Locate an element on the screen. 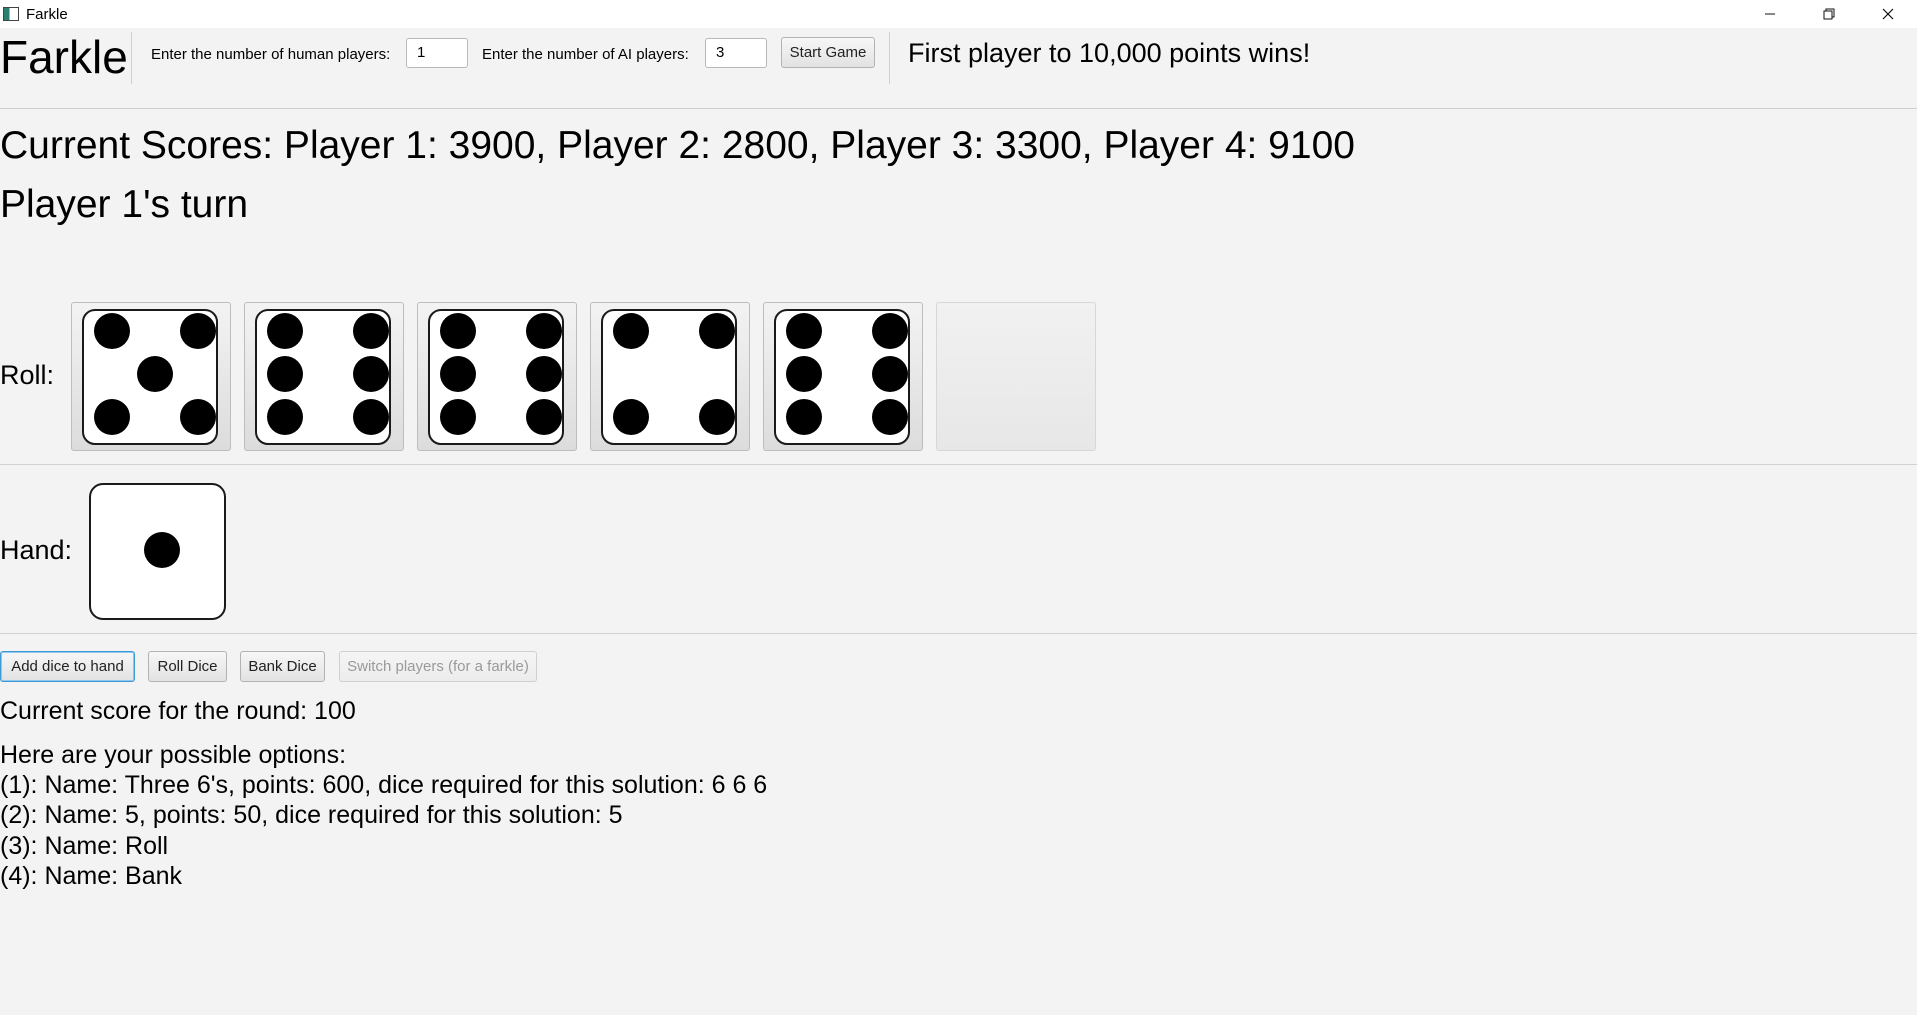 This screenshot has height=1015, width=1917. options-header: Here are your possible options: is located at coordinates (173, 755).